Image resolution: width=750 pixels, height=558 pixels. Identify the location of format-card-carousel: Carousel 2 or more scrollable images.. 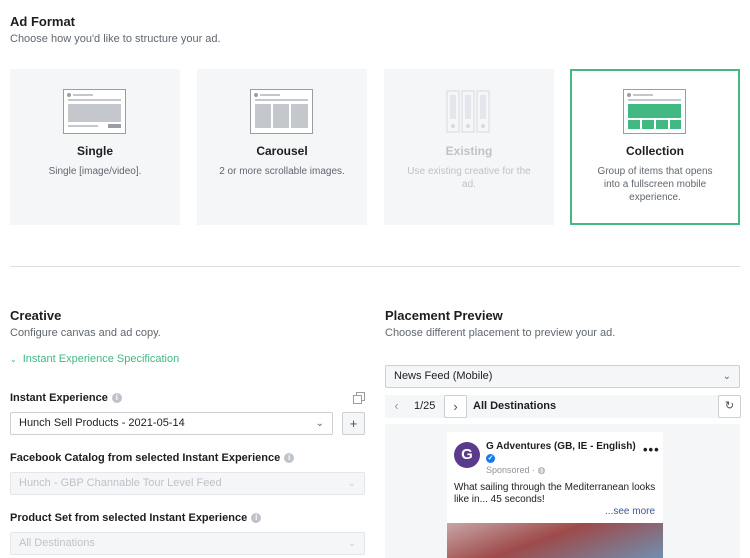
(282, 147).